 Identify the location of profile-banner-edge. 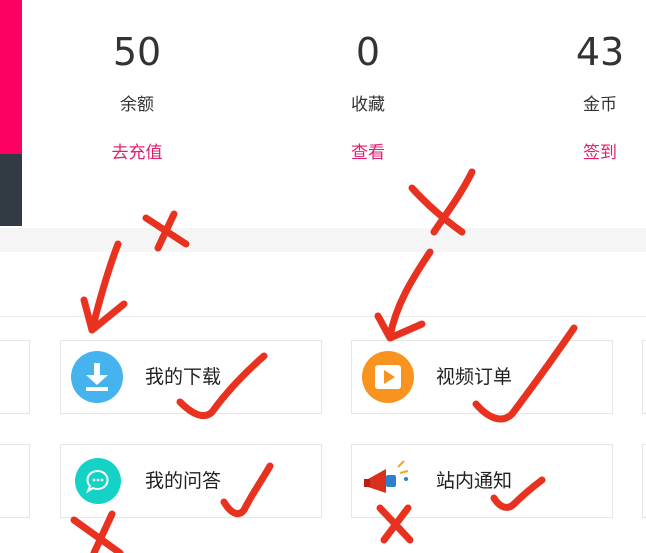
(11, 77).